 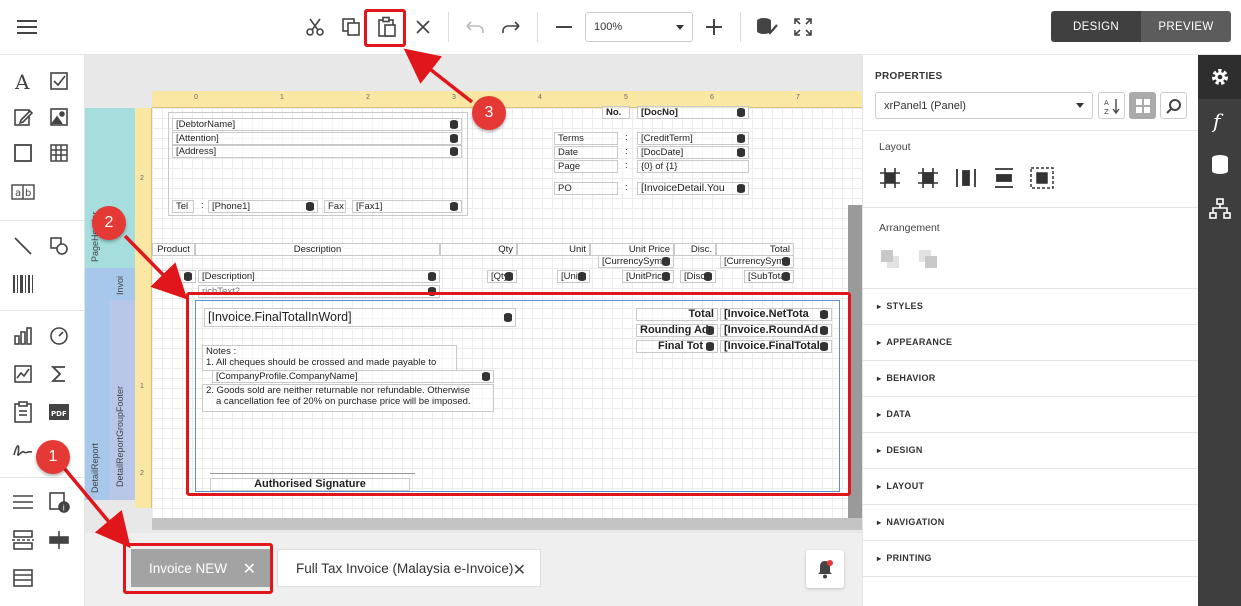 What do you see at coordinates (693, 166) in the screenshot?
I see `page-number-field: {0} of {1}` at bounding box center [693, 166].